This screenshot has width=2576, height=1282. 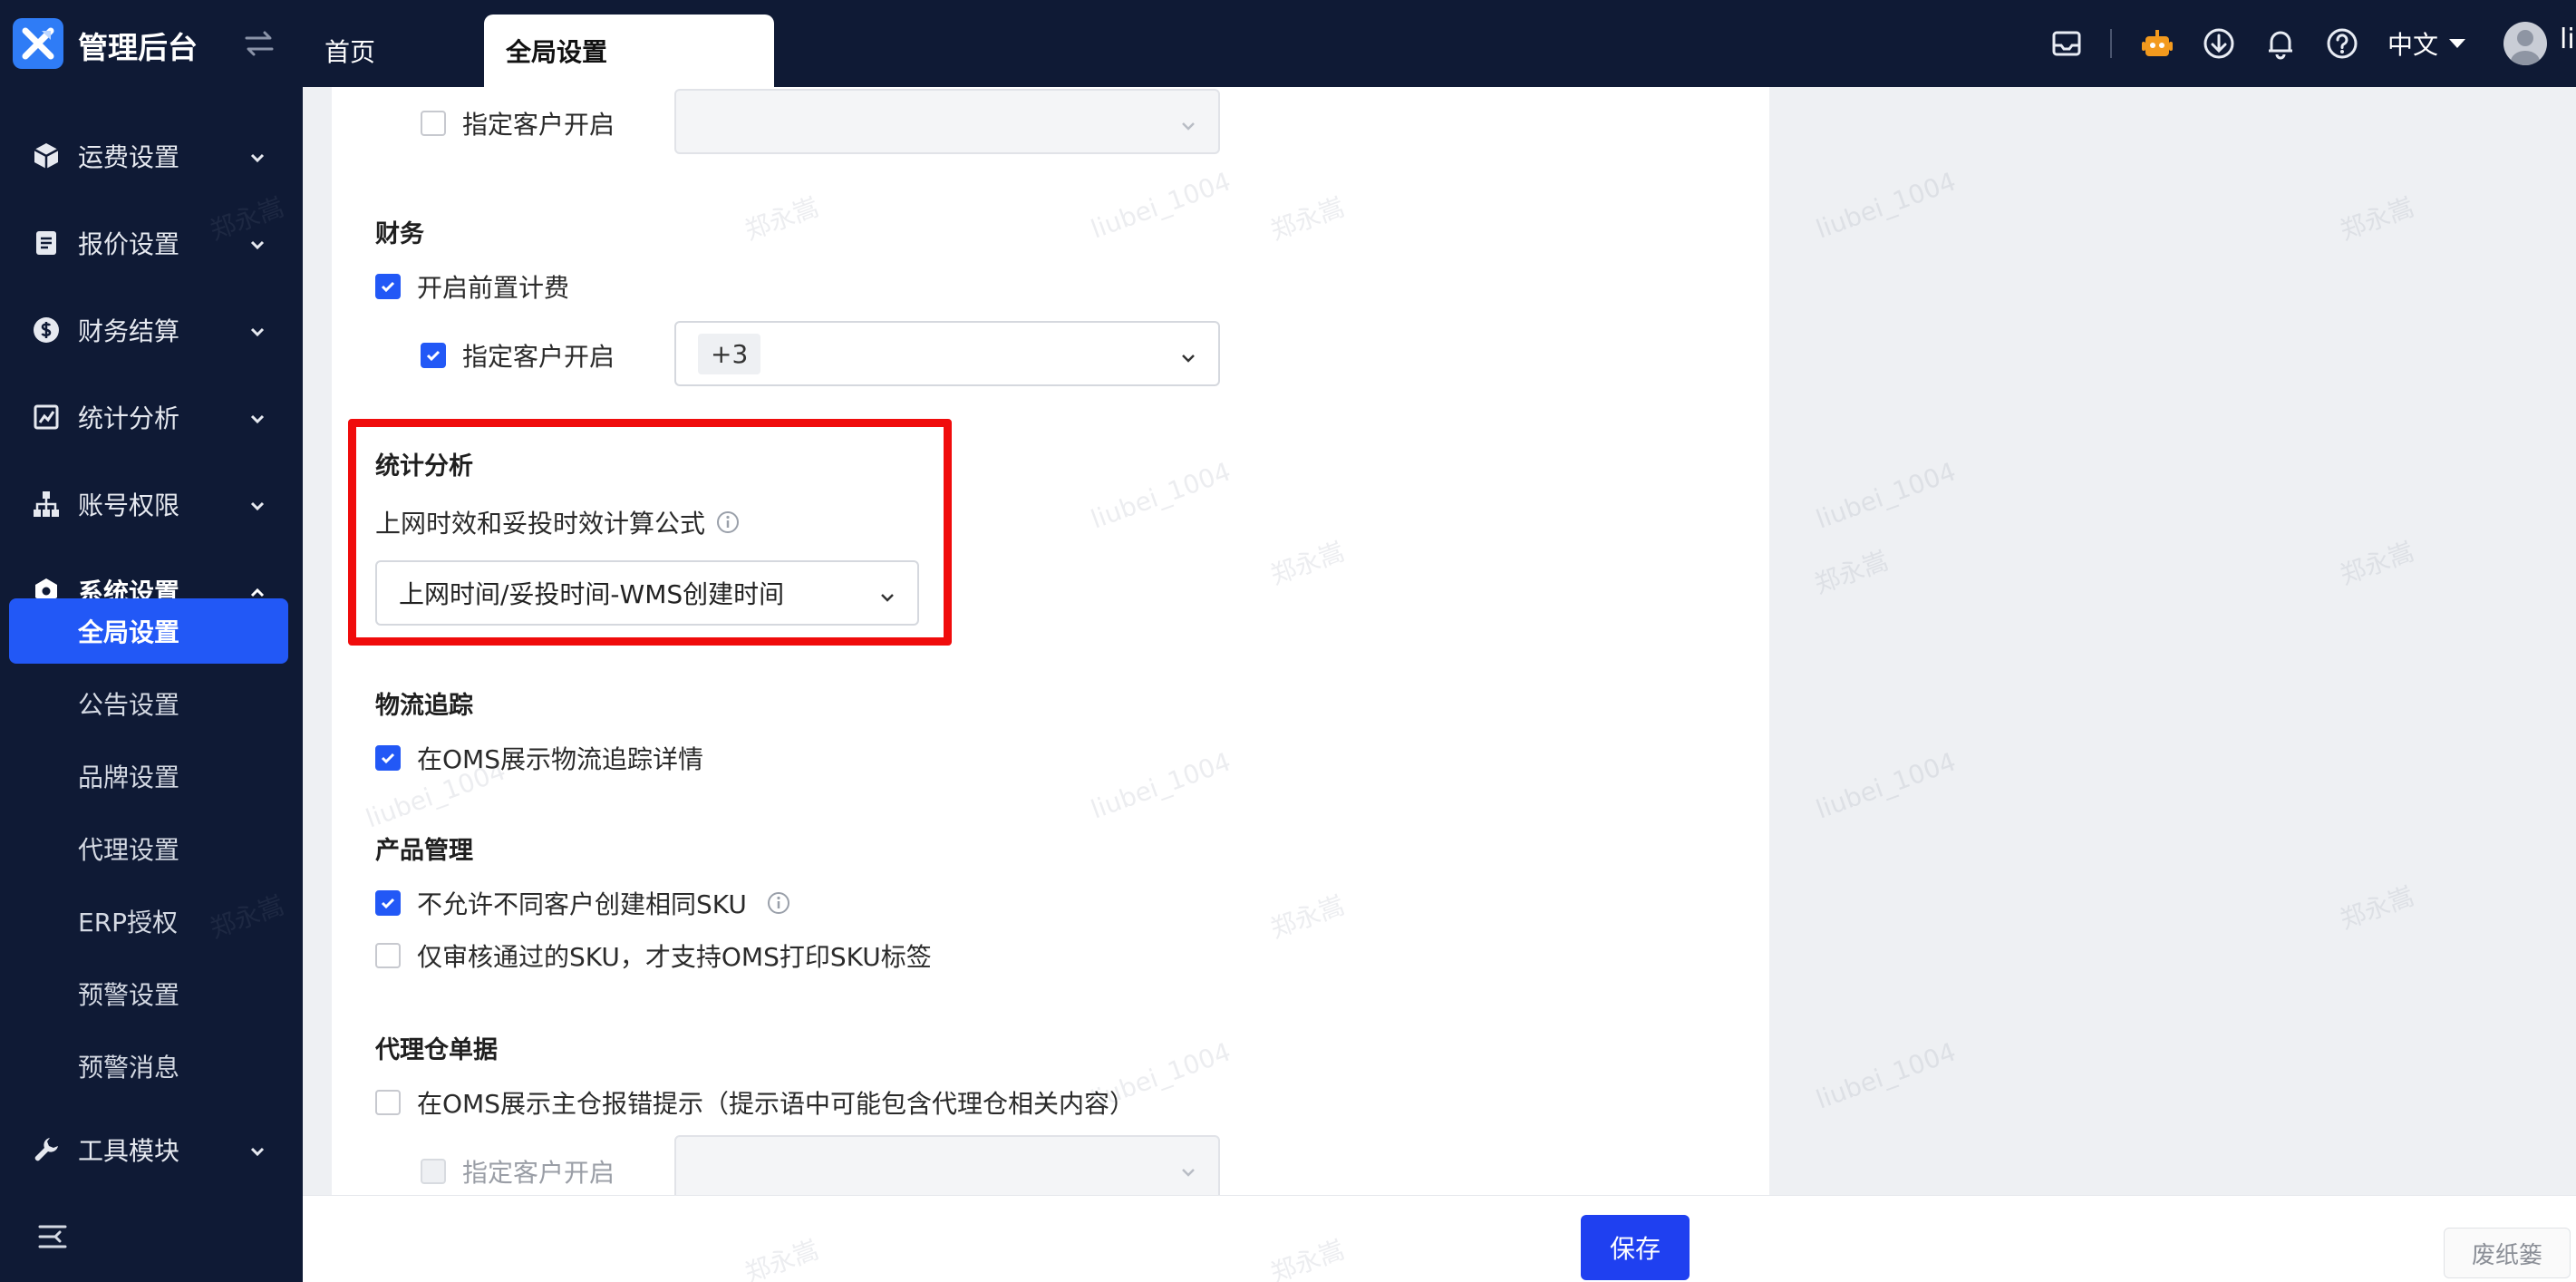 I want to click on top-specify-customer-row: 指定客户开启, so click(x=518, y=123).